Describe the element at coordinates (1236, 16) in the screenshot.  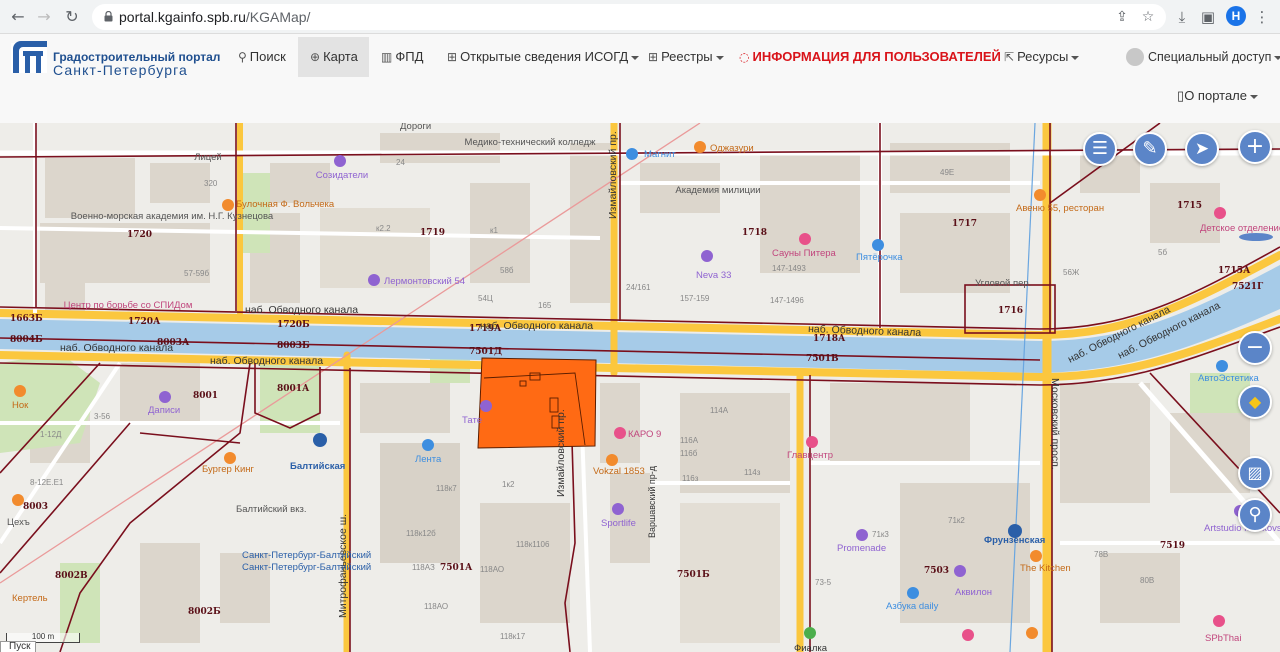
I see `profile-avatar: H` at that location.